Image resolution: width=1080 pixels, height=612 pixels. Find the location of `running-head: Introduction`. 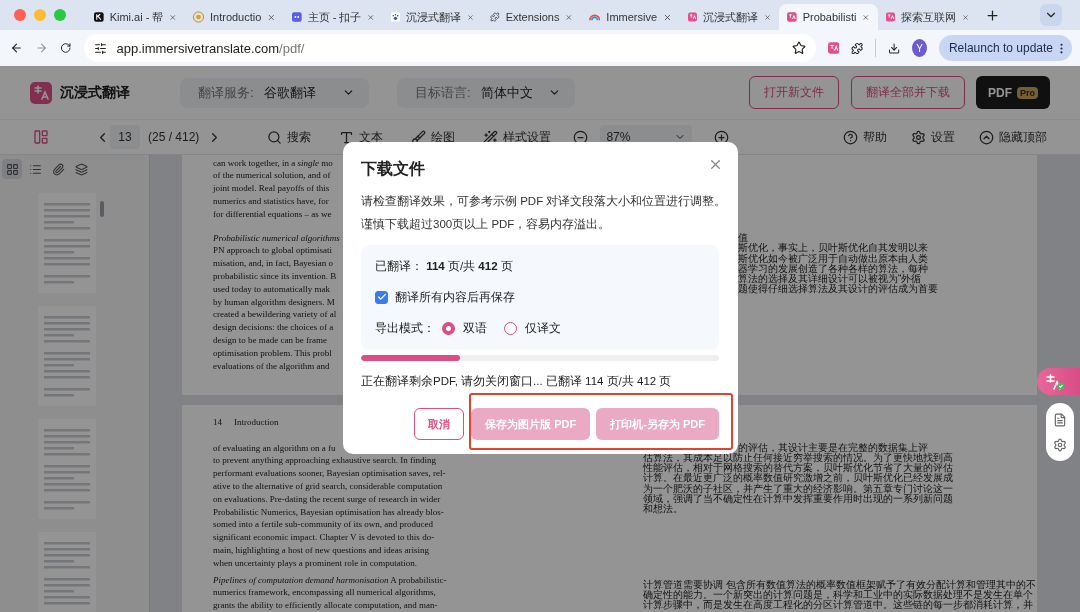

running-head: Introduction is located at coordinates (256, 422).